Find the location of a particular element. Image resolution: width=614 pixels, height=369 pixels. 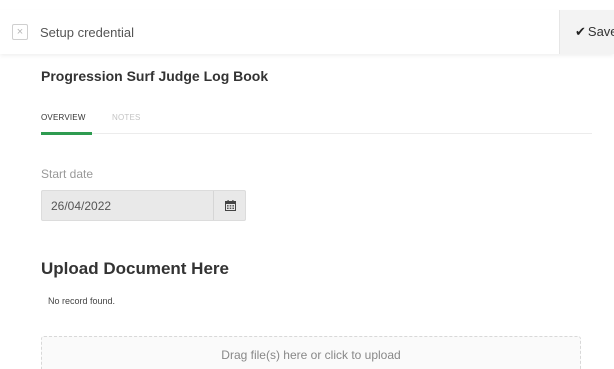

dropzone-label: Drag file(s) here or click to upload is located at coordinates (311, 355).